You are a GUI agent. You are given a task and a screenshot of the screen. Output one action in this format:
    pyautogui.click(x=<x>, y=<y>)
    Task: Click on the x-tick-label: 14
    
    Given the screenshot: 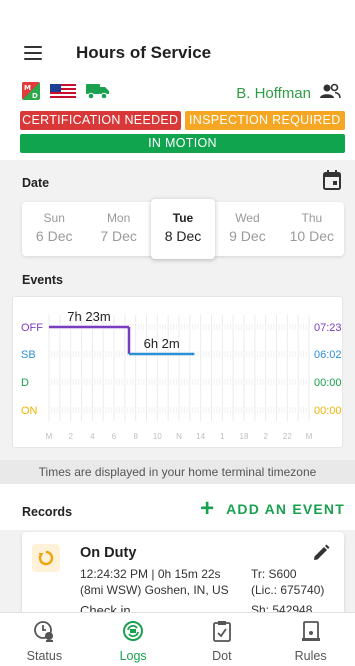 What is the action you would take?
    pyautogui.click(x=200, y=436)
    